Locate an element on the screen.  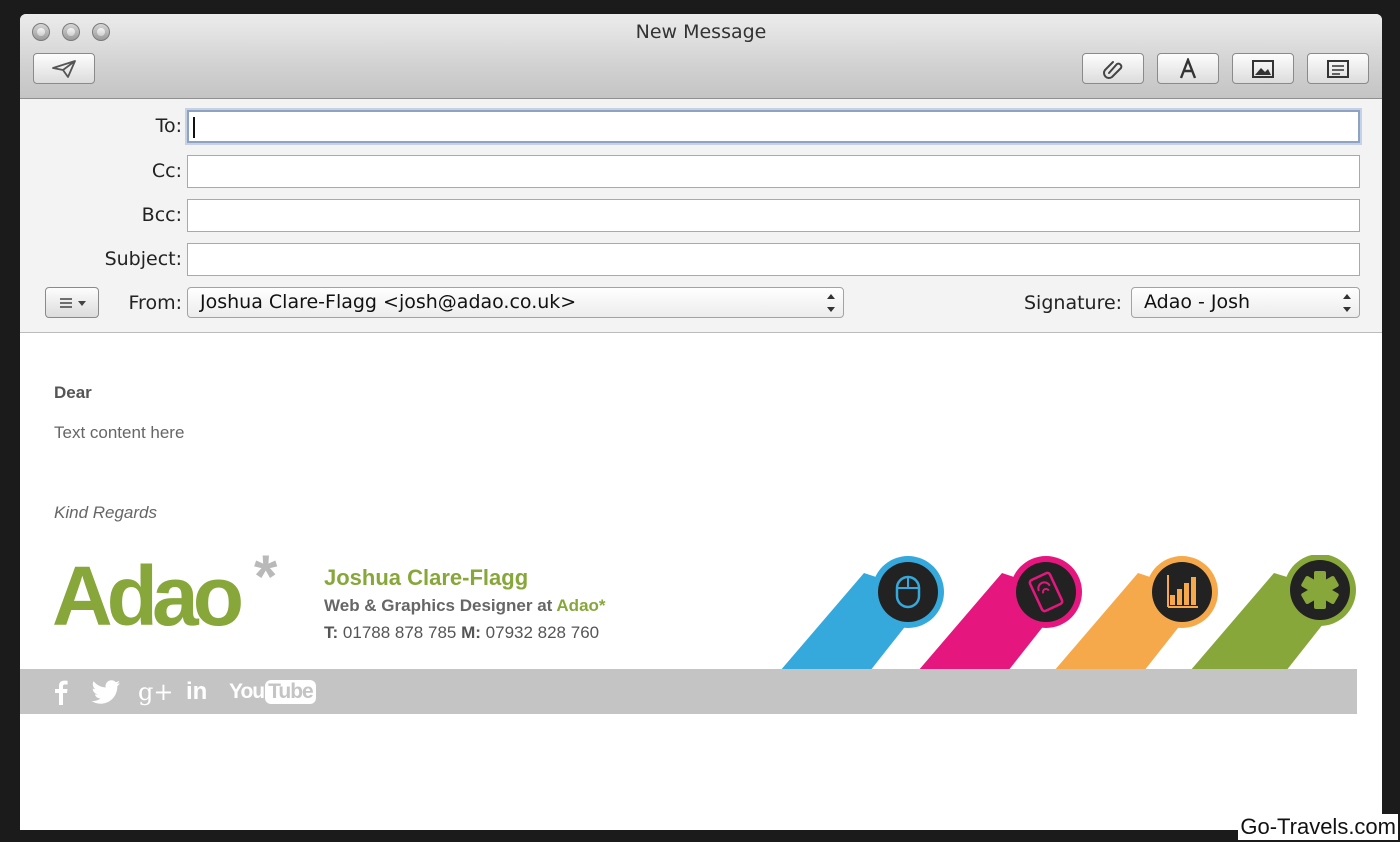
linkedin-icon: in is located at coordinates (196, 691).